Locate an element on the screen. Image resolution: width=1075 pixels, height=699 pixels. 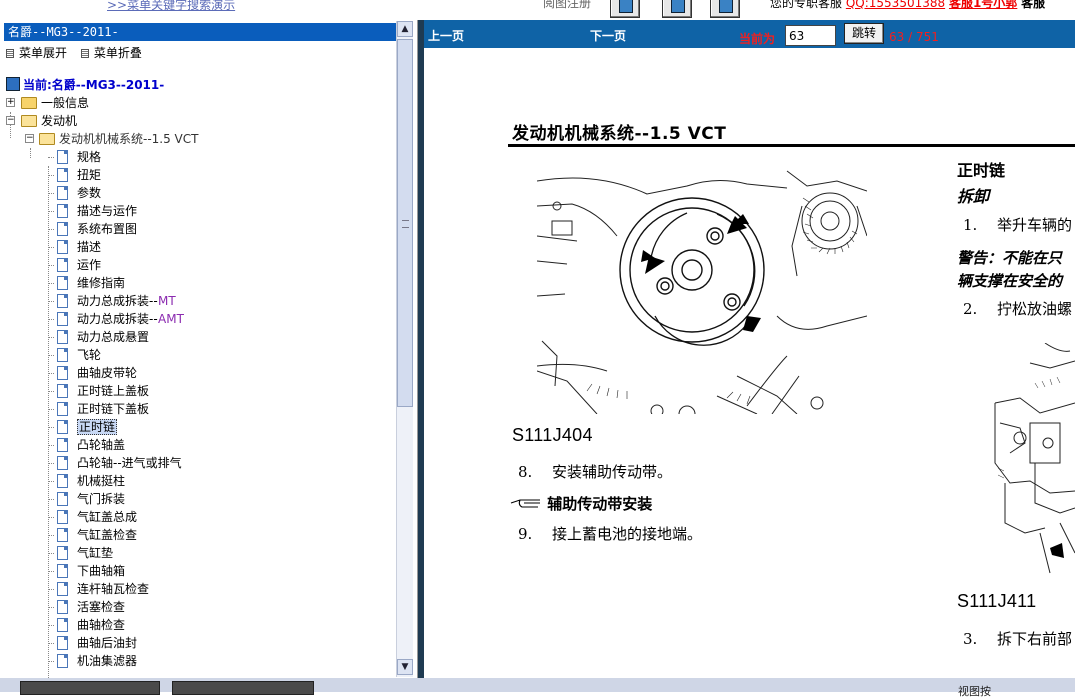
tree-leaf-label: 规格 is located at coordinates (89, 157).